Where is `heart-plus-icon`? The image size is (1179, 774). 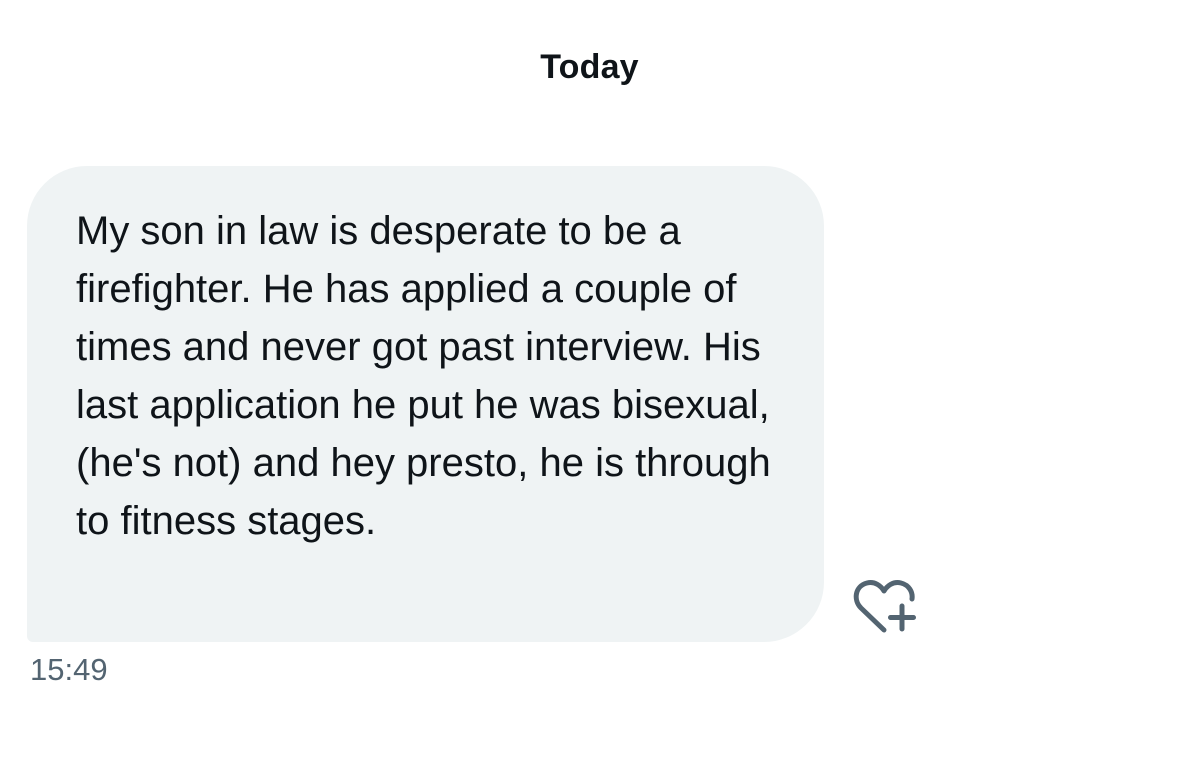 heart-plus-icon is located at coordinates (884, 606).